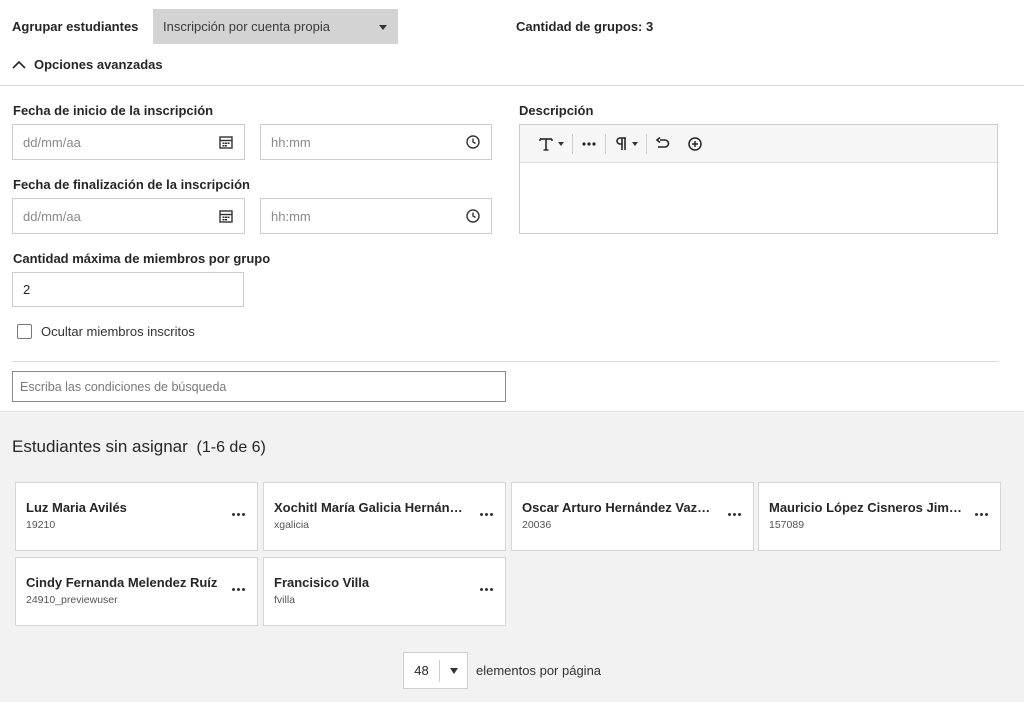 This screenshot has height=702, width=1024. What do you see at coordinates (539, 670) in the screenshot?
I see `per-page-label: elementos por página` at bounding box center [539, 670].